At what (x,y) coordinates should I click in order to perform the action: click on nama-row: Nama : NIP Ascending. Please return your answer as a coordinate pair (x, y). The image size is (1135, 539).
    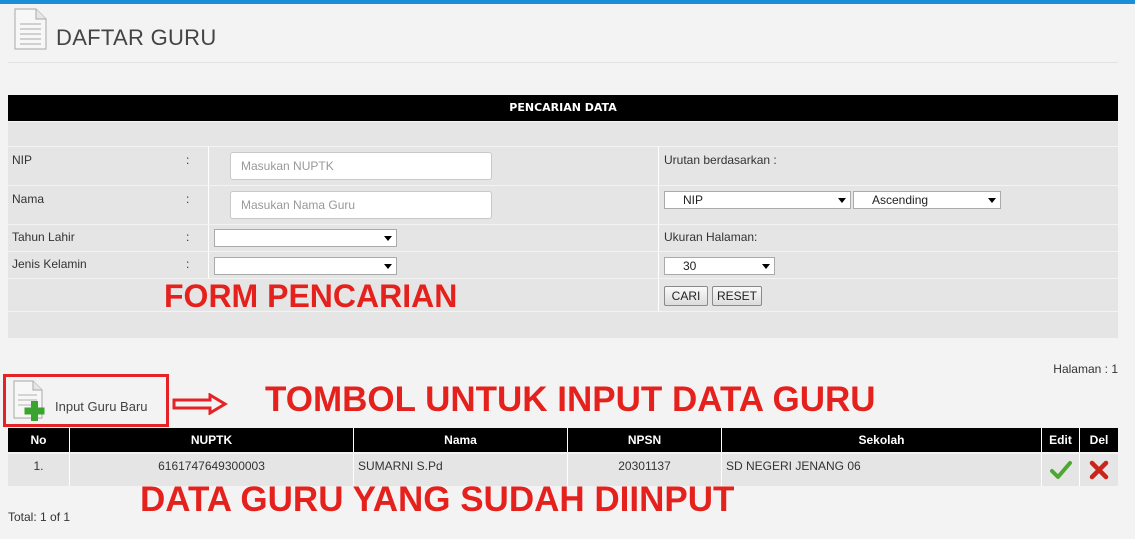
    Looking at the image, I should click on (563, 205).